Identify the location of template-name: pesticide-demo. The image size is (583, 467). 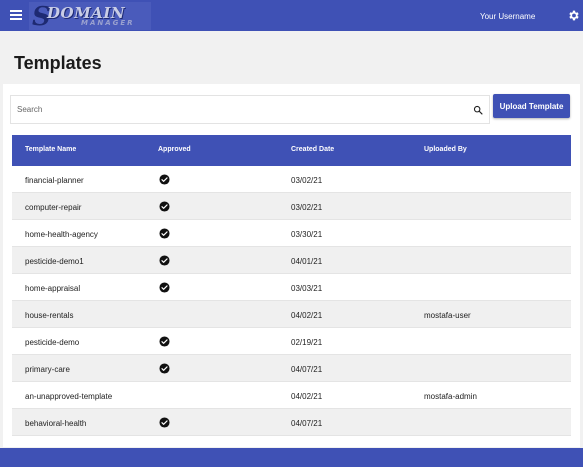
(52, 342).